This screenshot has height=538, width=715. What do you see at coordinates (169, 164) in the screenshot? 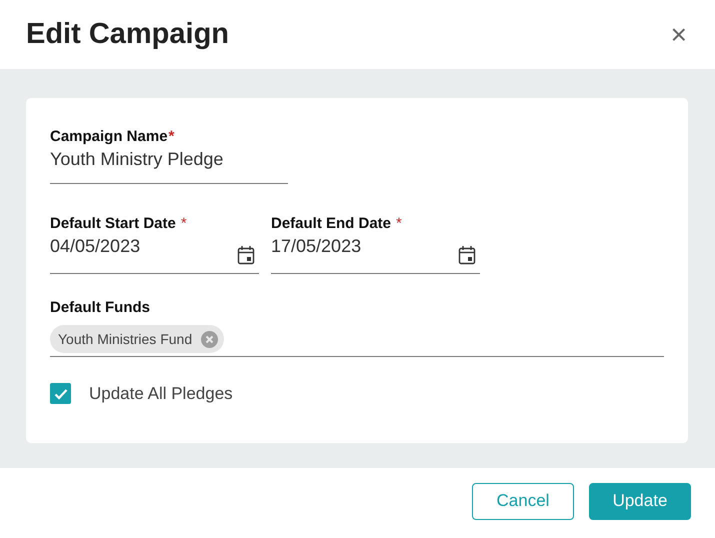
I see `input-field: Youth Ministry Pledge` at bounding box center [169, 164].